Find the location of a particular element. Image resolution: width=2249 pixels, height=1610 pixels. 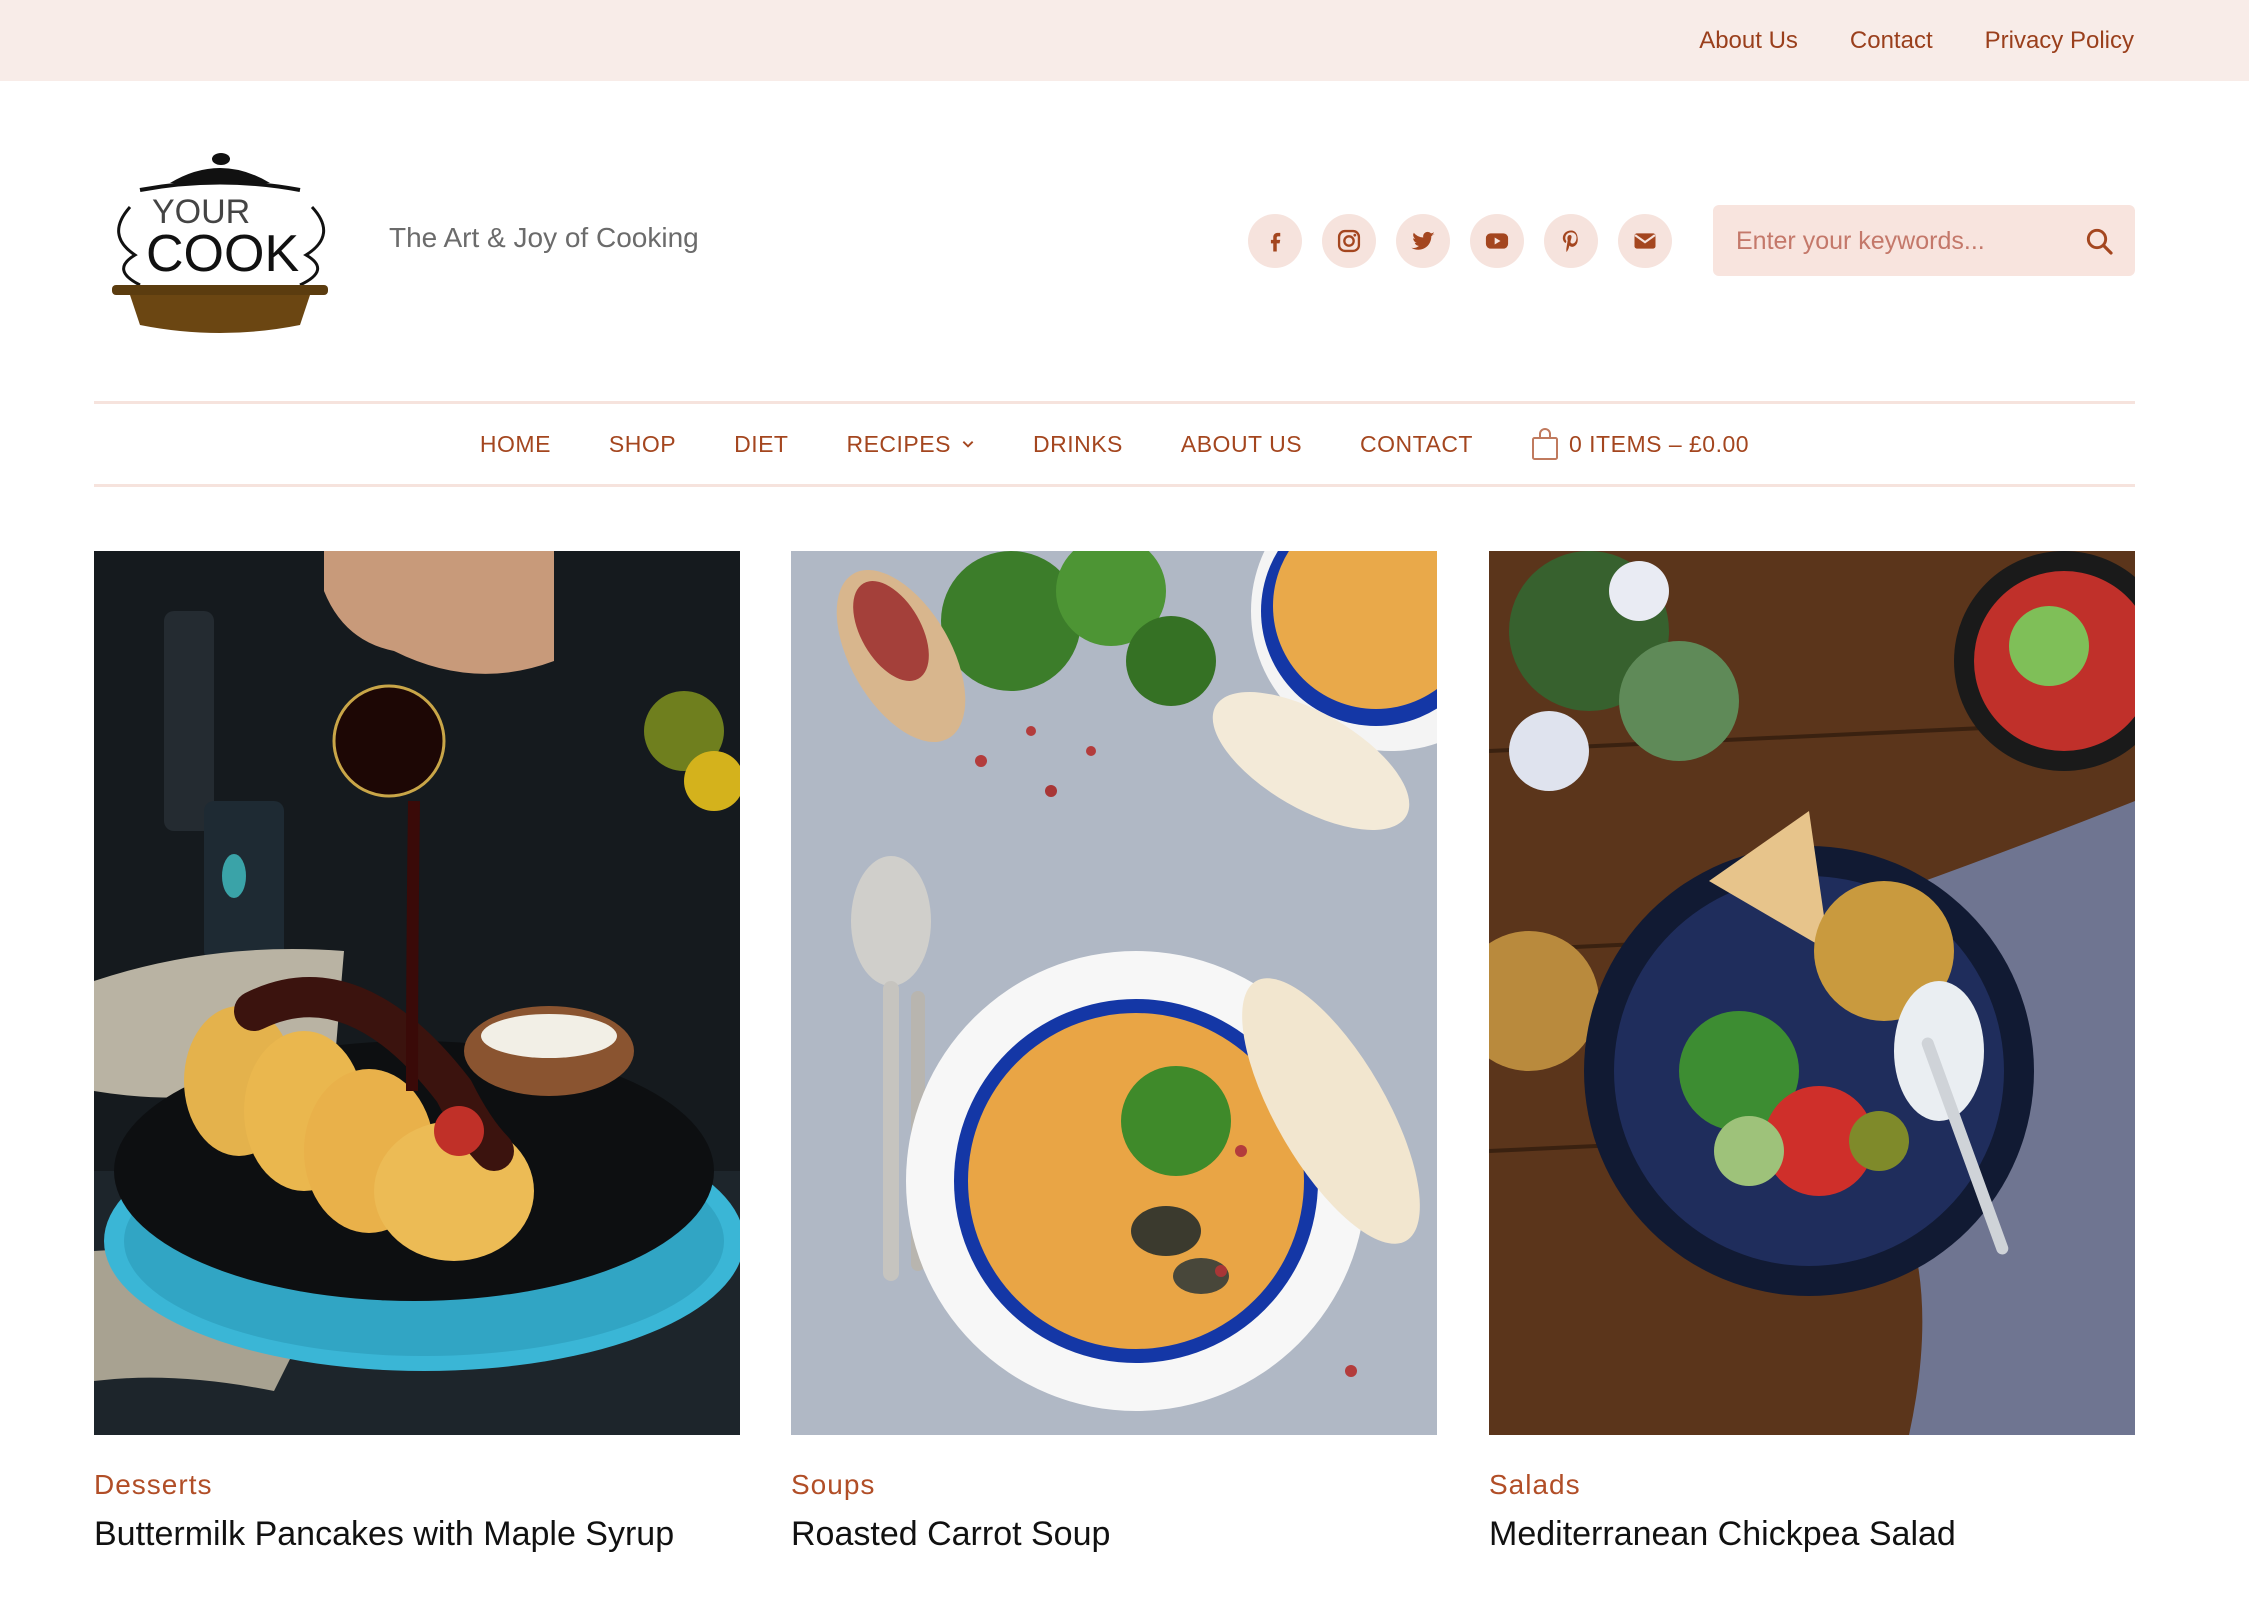

shopping-bag-icon is located at coordinates (1544, 444).